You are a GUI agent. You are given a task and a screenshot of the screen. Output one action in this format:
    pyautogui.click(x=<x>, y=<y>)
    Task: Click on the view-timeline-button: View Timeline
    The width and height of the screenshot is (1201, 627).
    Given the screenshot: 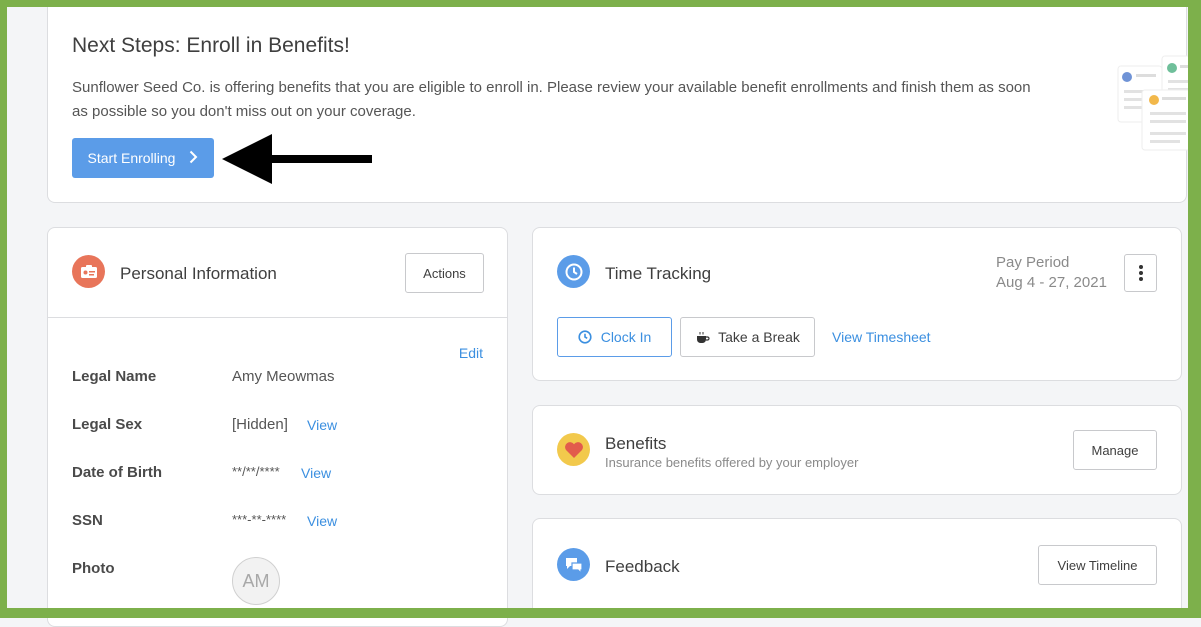 What is the action you would take?
    pyautogui.click(x=1097, y=565)
    